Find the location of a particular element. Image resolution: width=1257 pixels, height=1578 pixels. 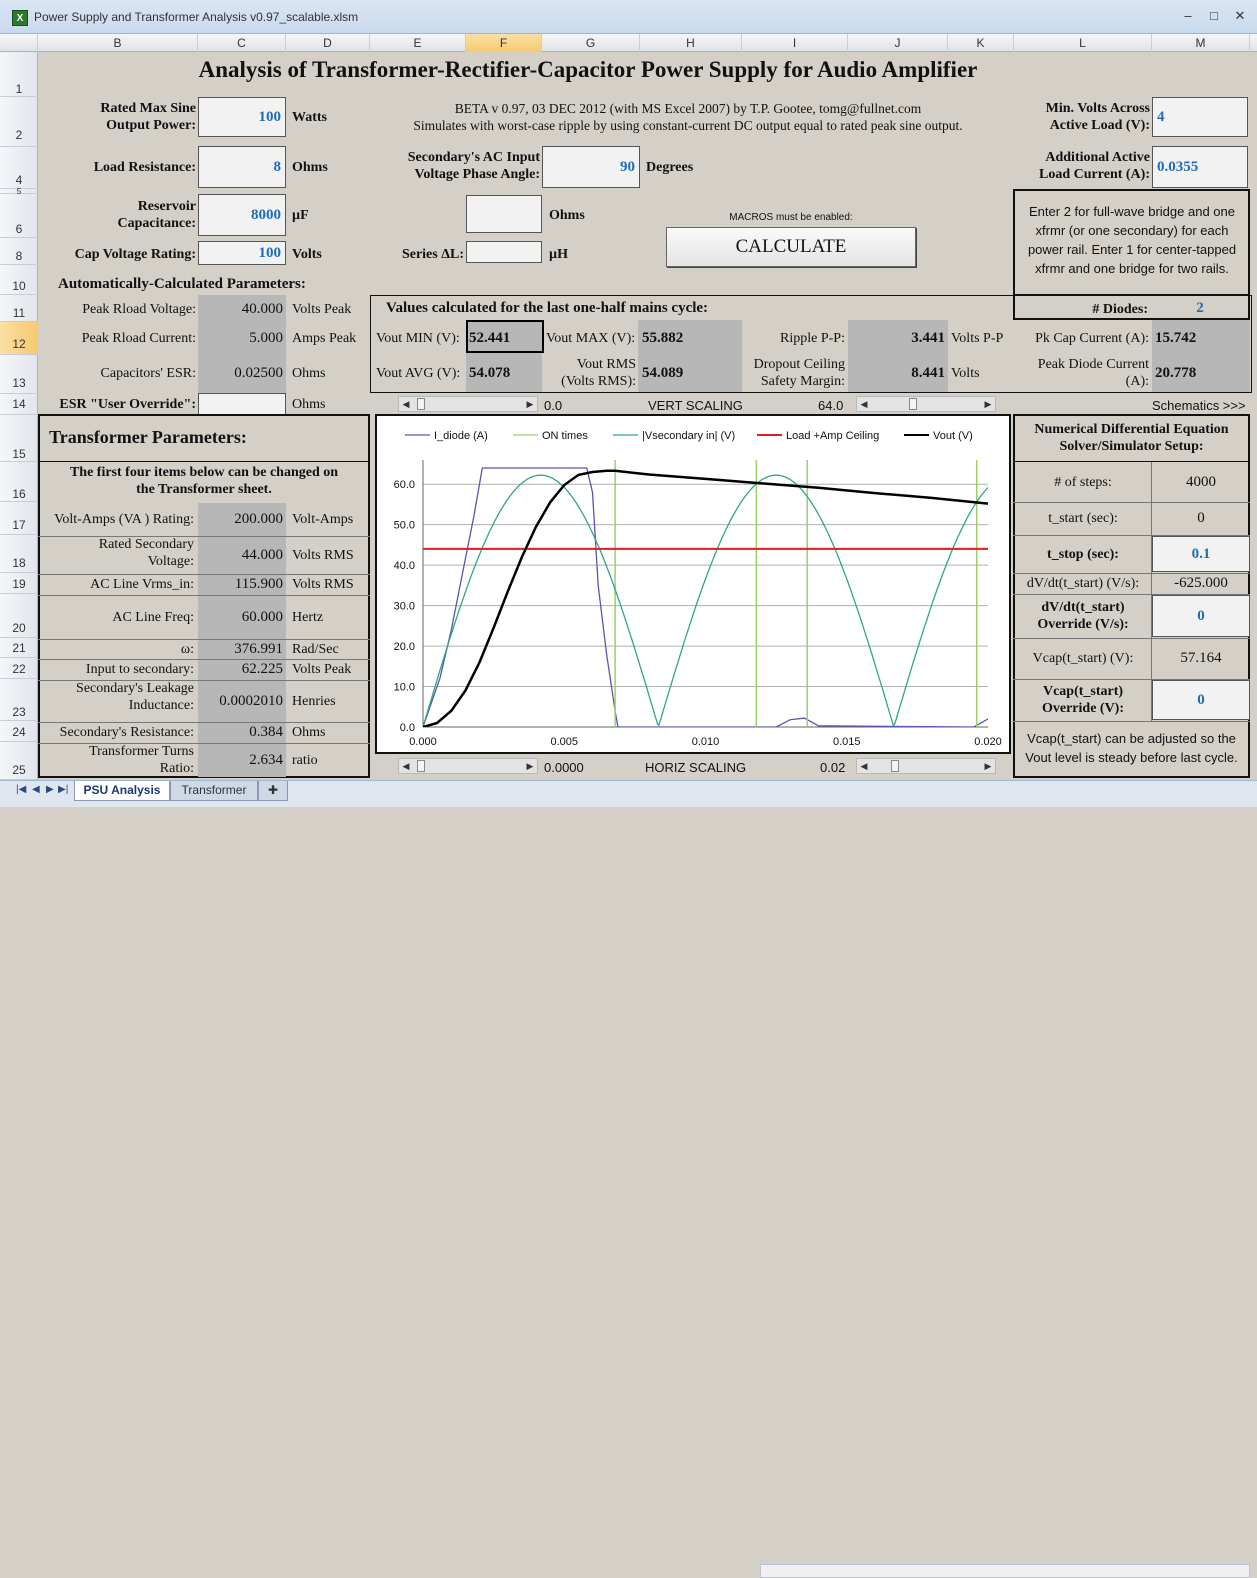

series-dr-input is located at coordinates (504, 214).